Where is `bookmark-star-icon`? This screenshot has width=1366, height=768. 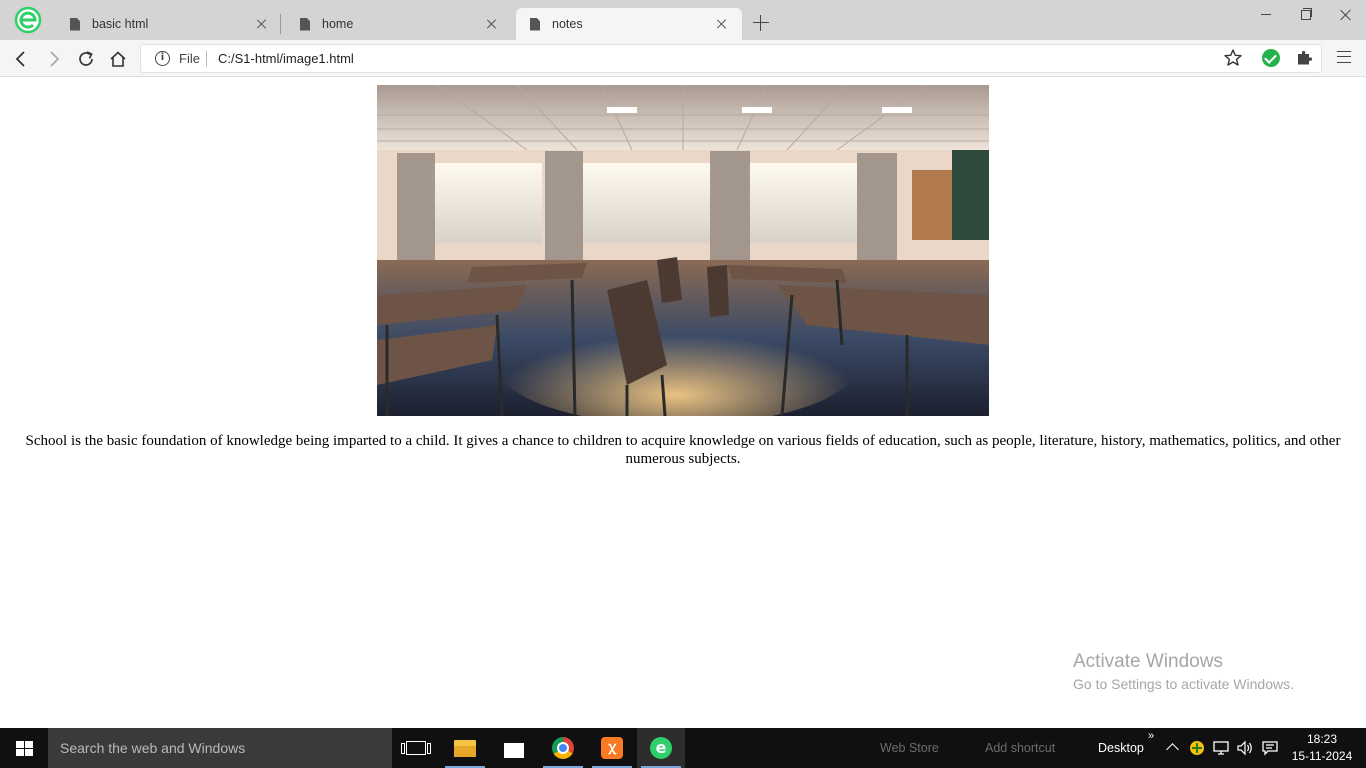
bookmark-star-icon is located at coordinates (1233, 58).